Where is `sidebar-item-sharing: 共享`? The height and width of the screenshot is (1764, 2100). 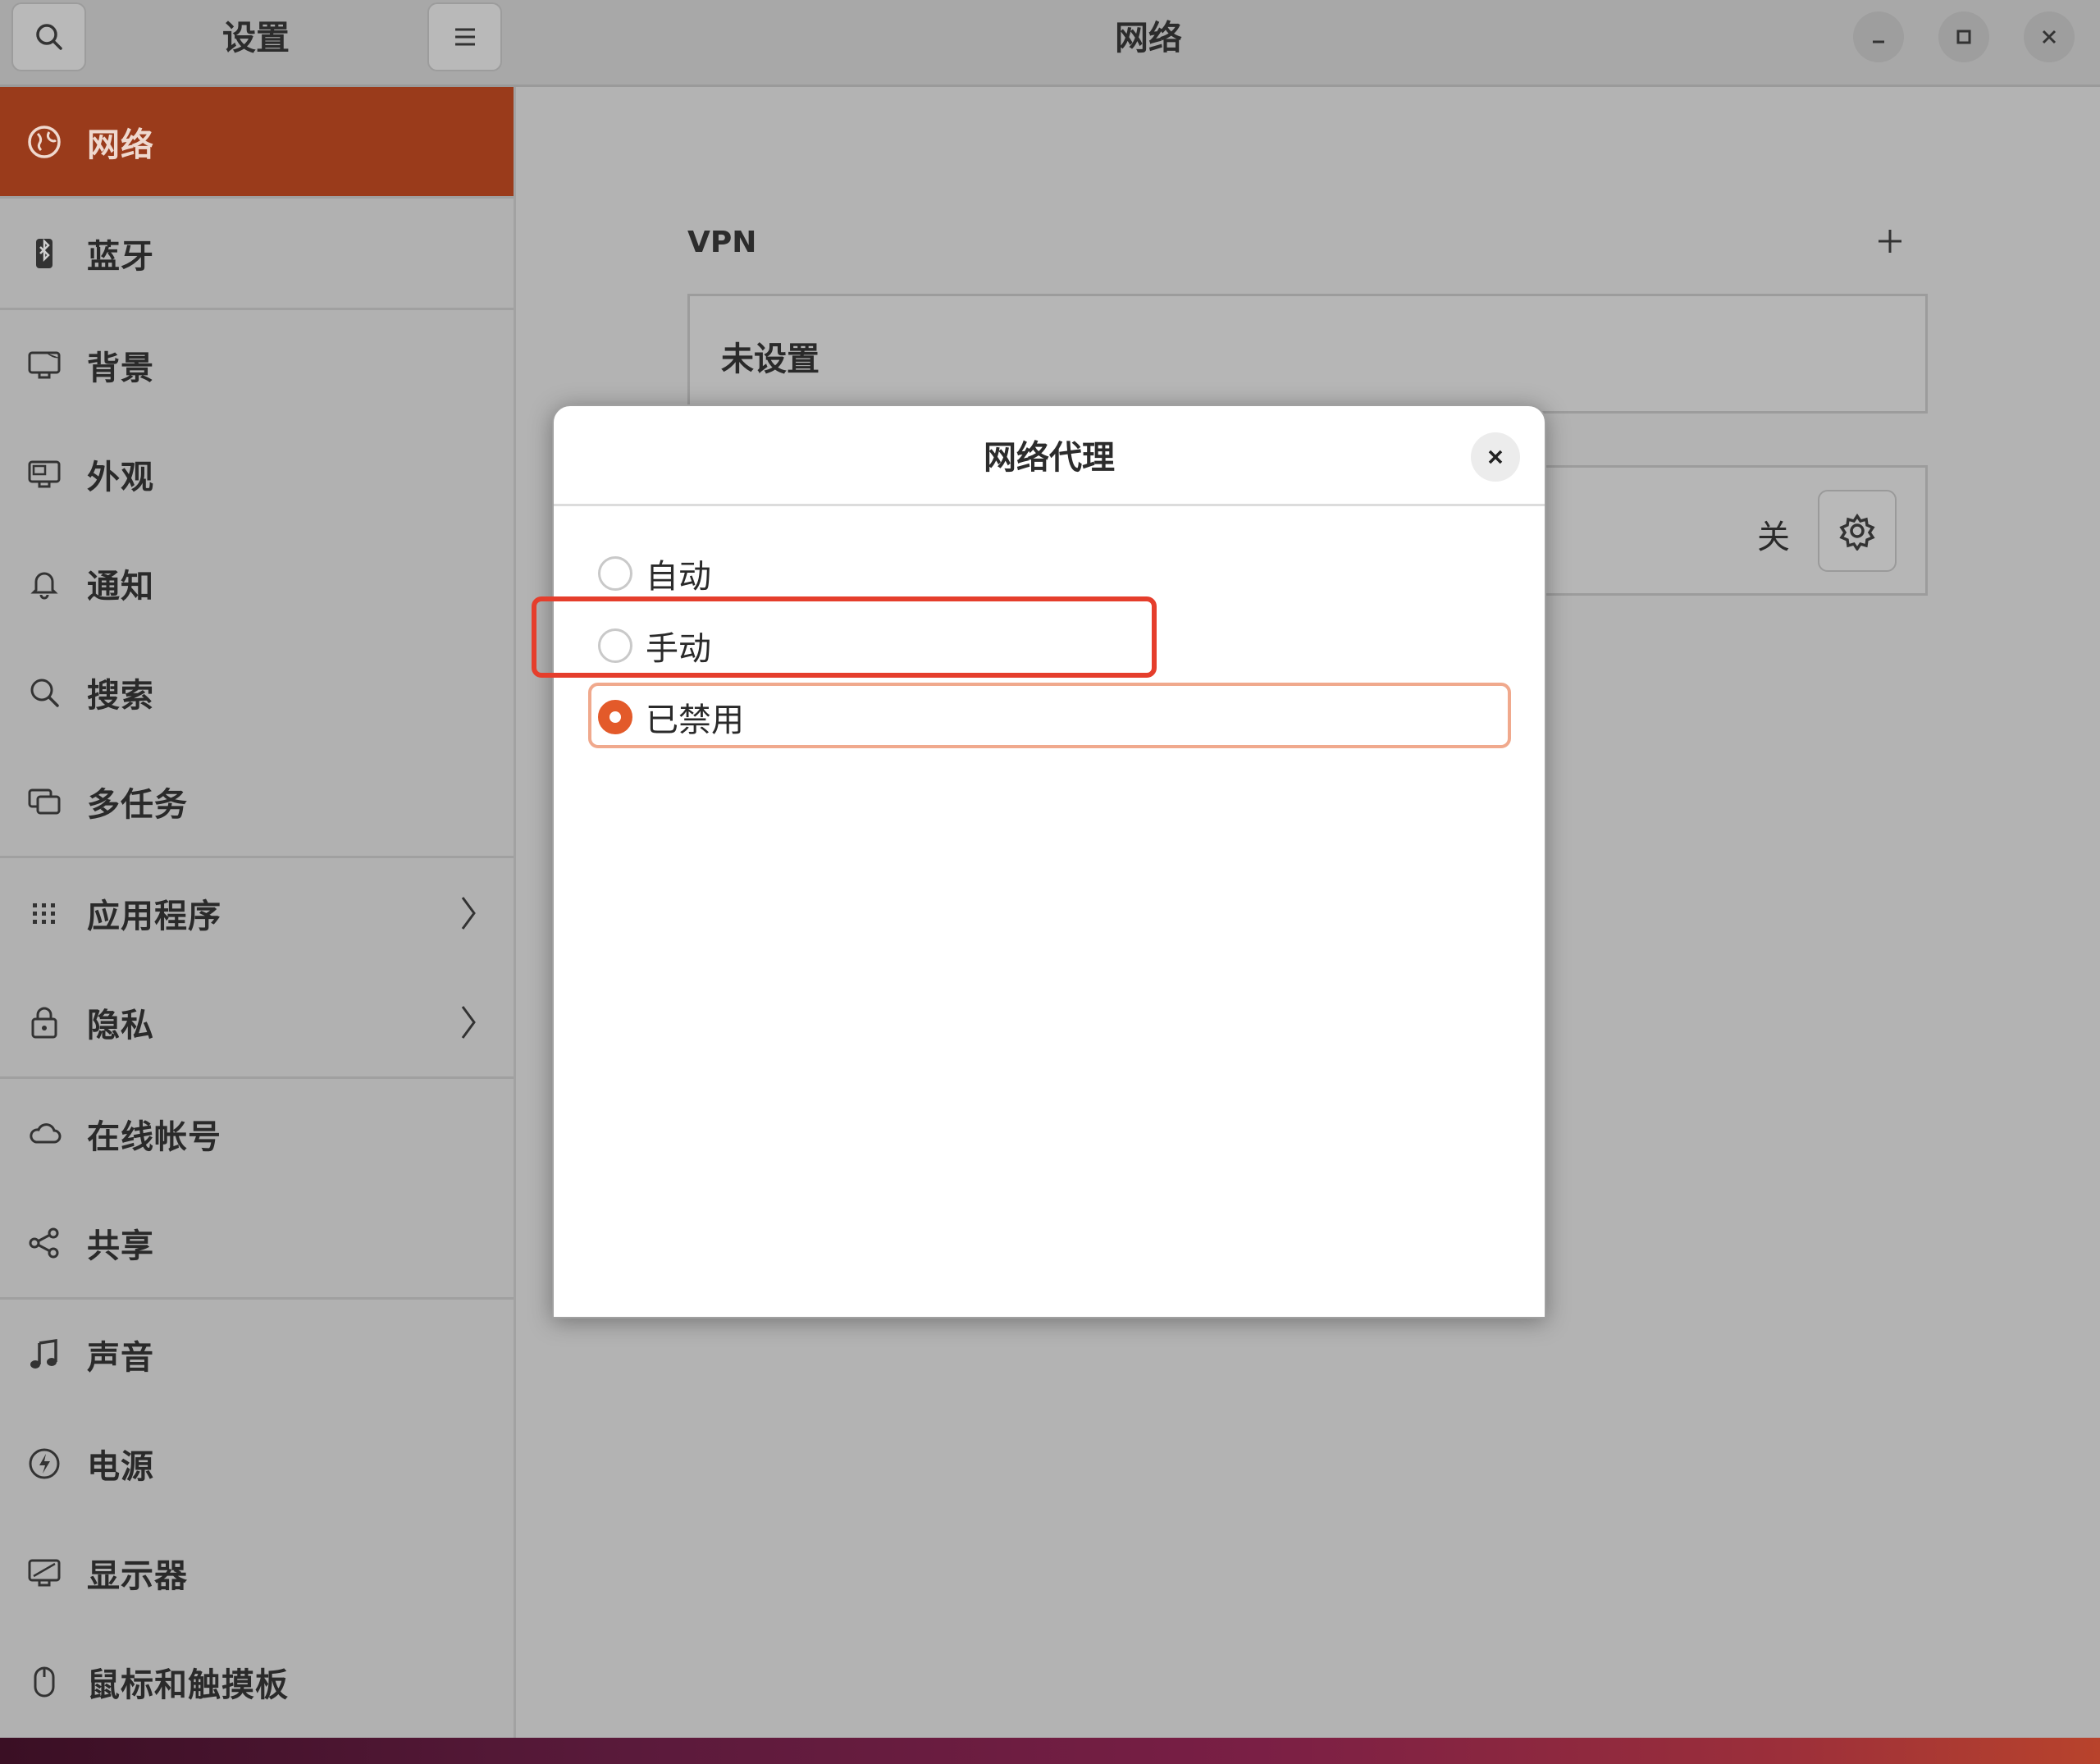 sidebar-item-sharing: 共享 is located at coordinates (257, 1243).